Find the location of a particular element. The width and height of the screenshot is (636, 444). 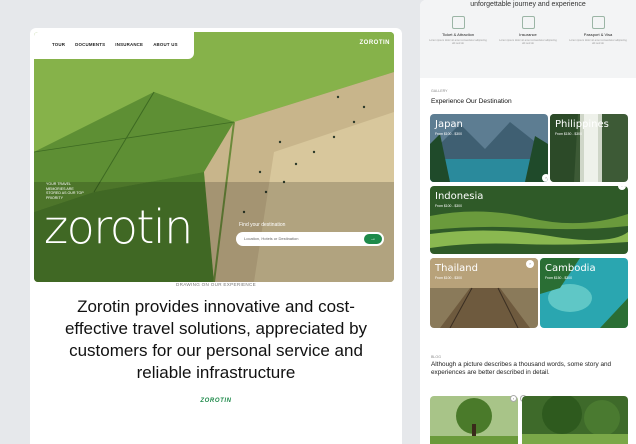

destination-card-cambodia: Cambodia From $150 - $300 is located at coordinates (584, 293).